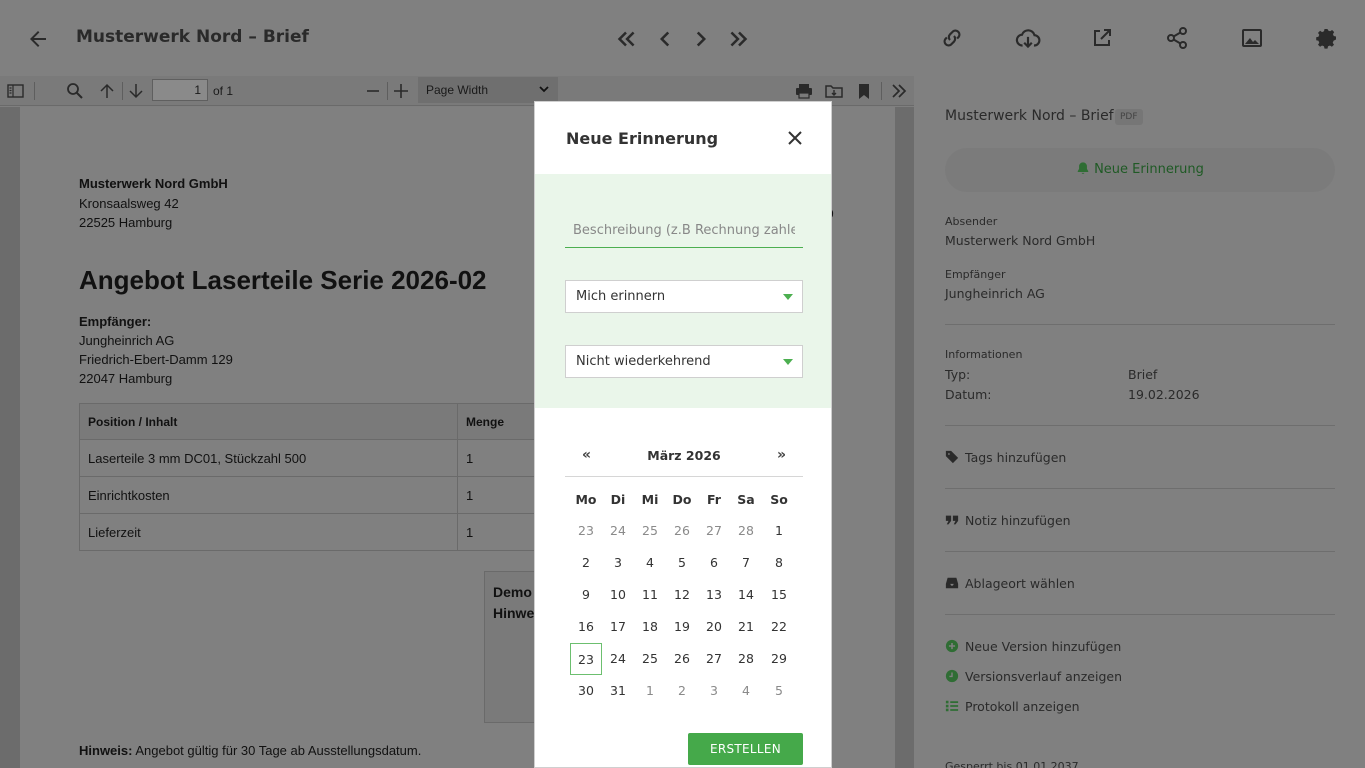  I want to click on recipient-select: Mich erinnern, so click(684, 296).